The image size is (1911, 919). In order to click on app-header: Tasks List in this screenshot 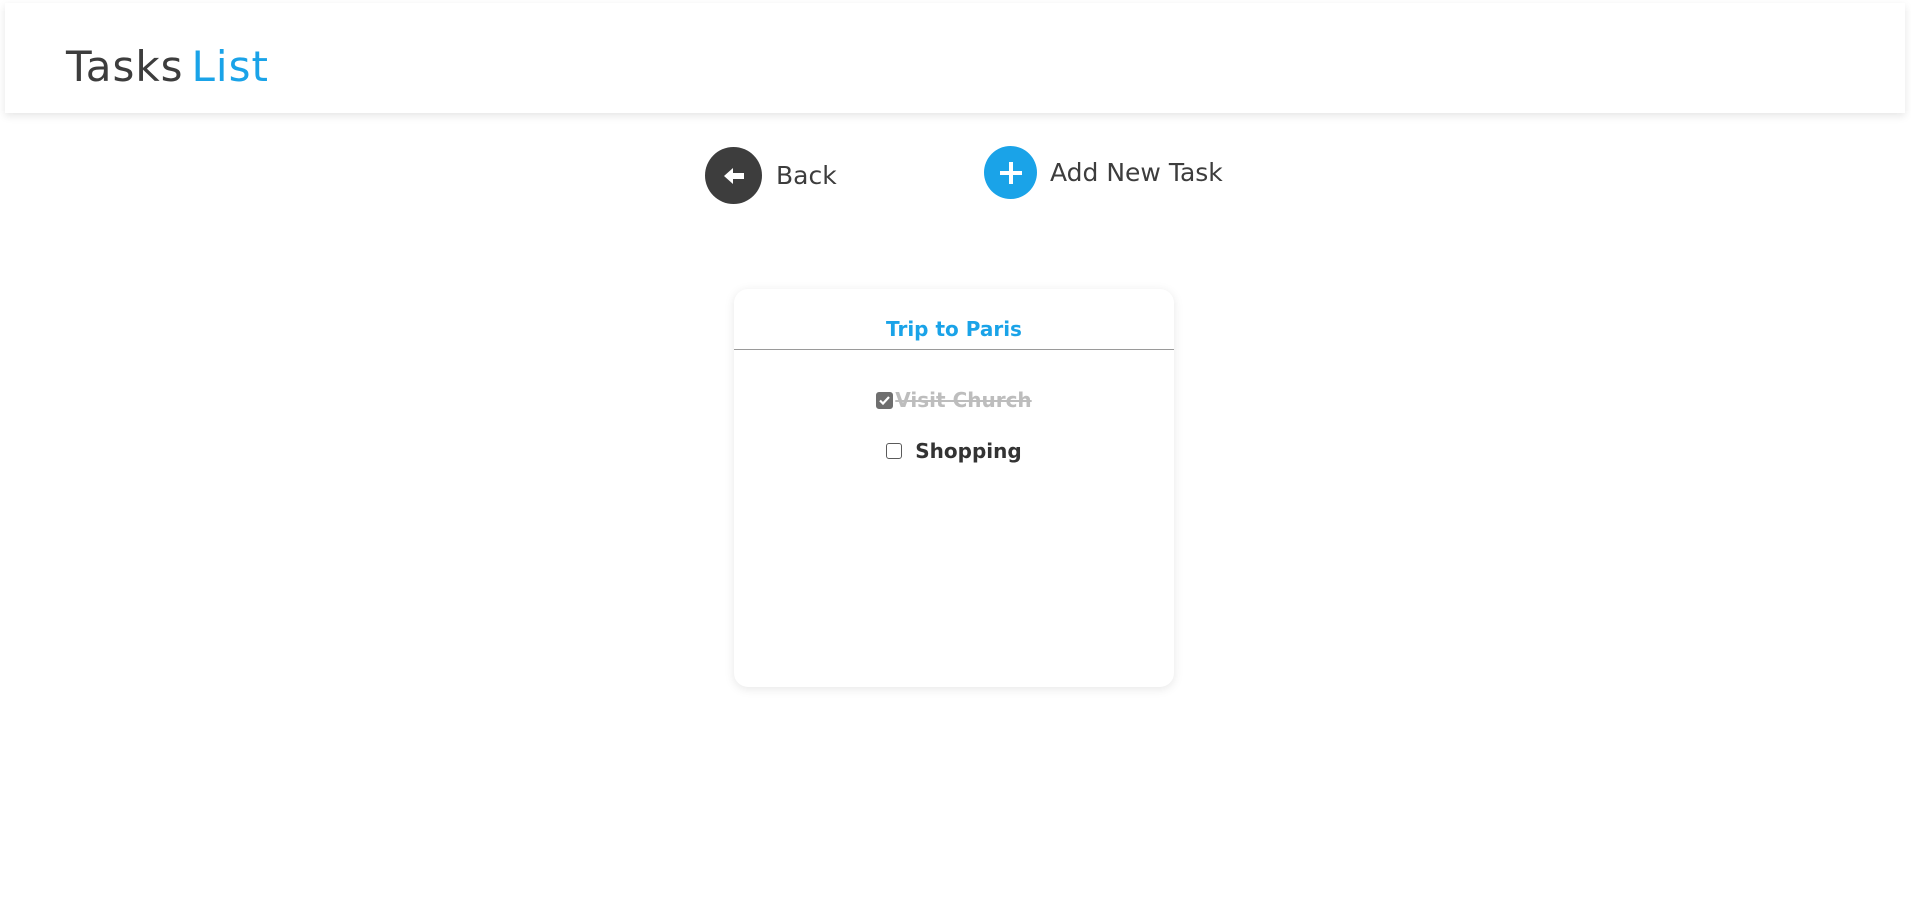, I will do `click(955, 58)`.